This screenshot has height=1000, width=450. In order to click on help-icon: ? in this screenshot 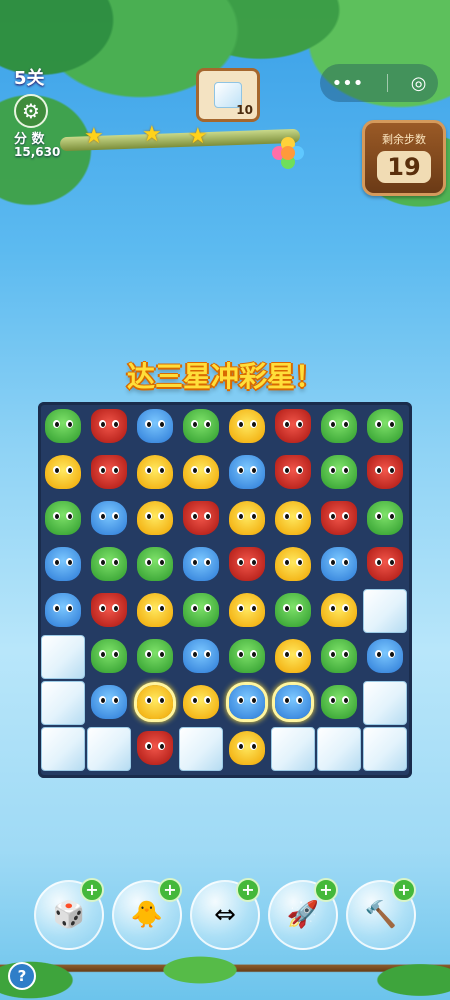, I will do `click(22, 976)`.